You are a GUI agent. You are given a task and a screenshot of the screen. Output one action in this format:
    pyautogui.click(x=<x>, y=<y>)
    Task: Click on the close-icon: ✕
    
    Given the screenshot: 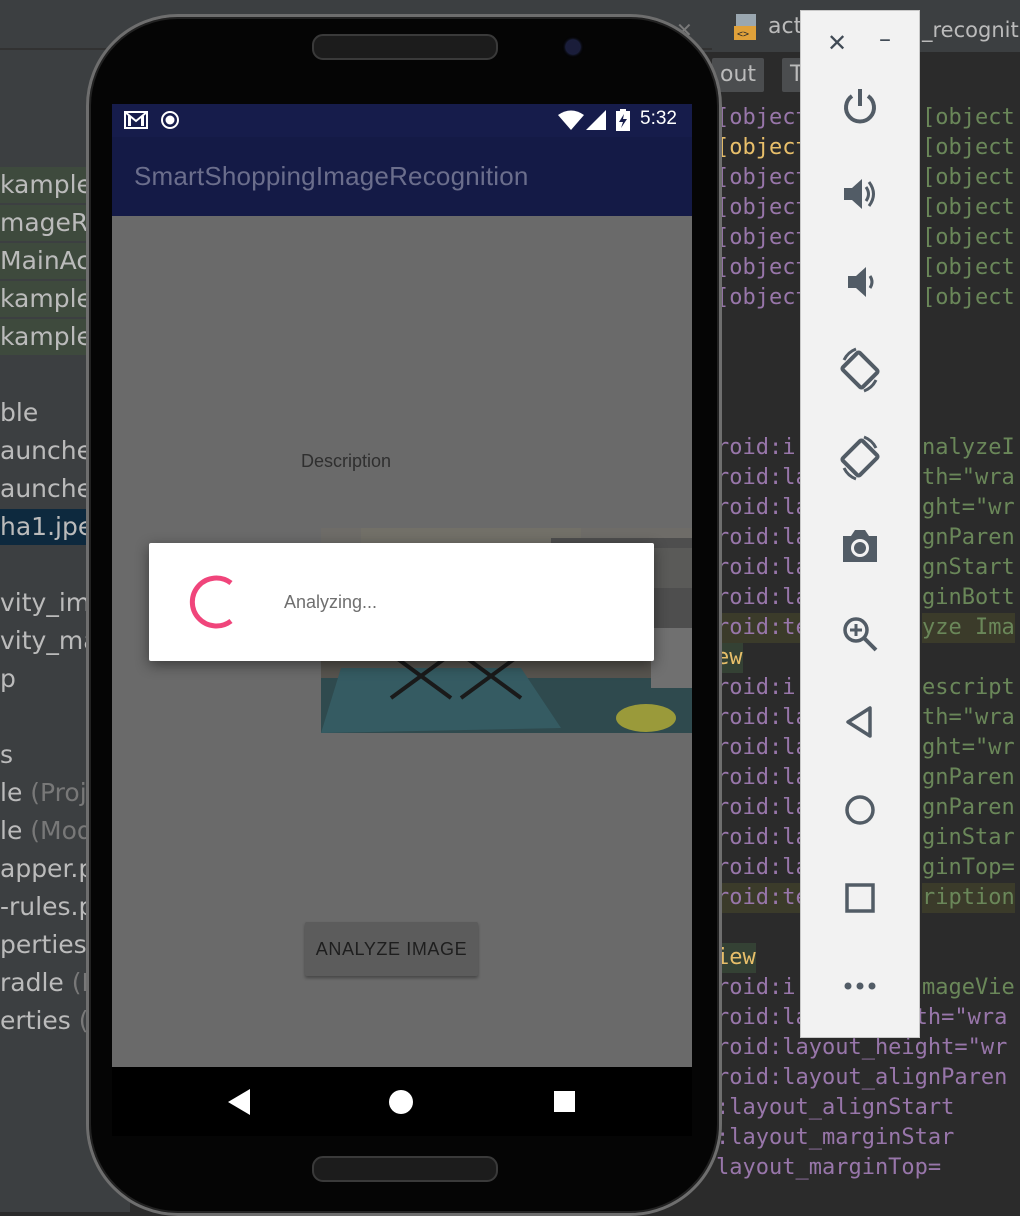 What is the action you would take?
    pyautogui.click(x=837, y=43)
    